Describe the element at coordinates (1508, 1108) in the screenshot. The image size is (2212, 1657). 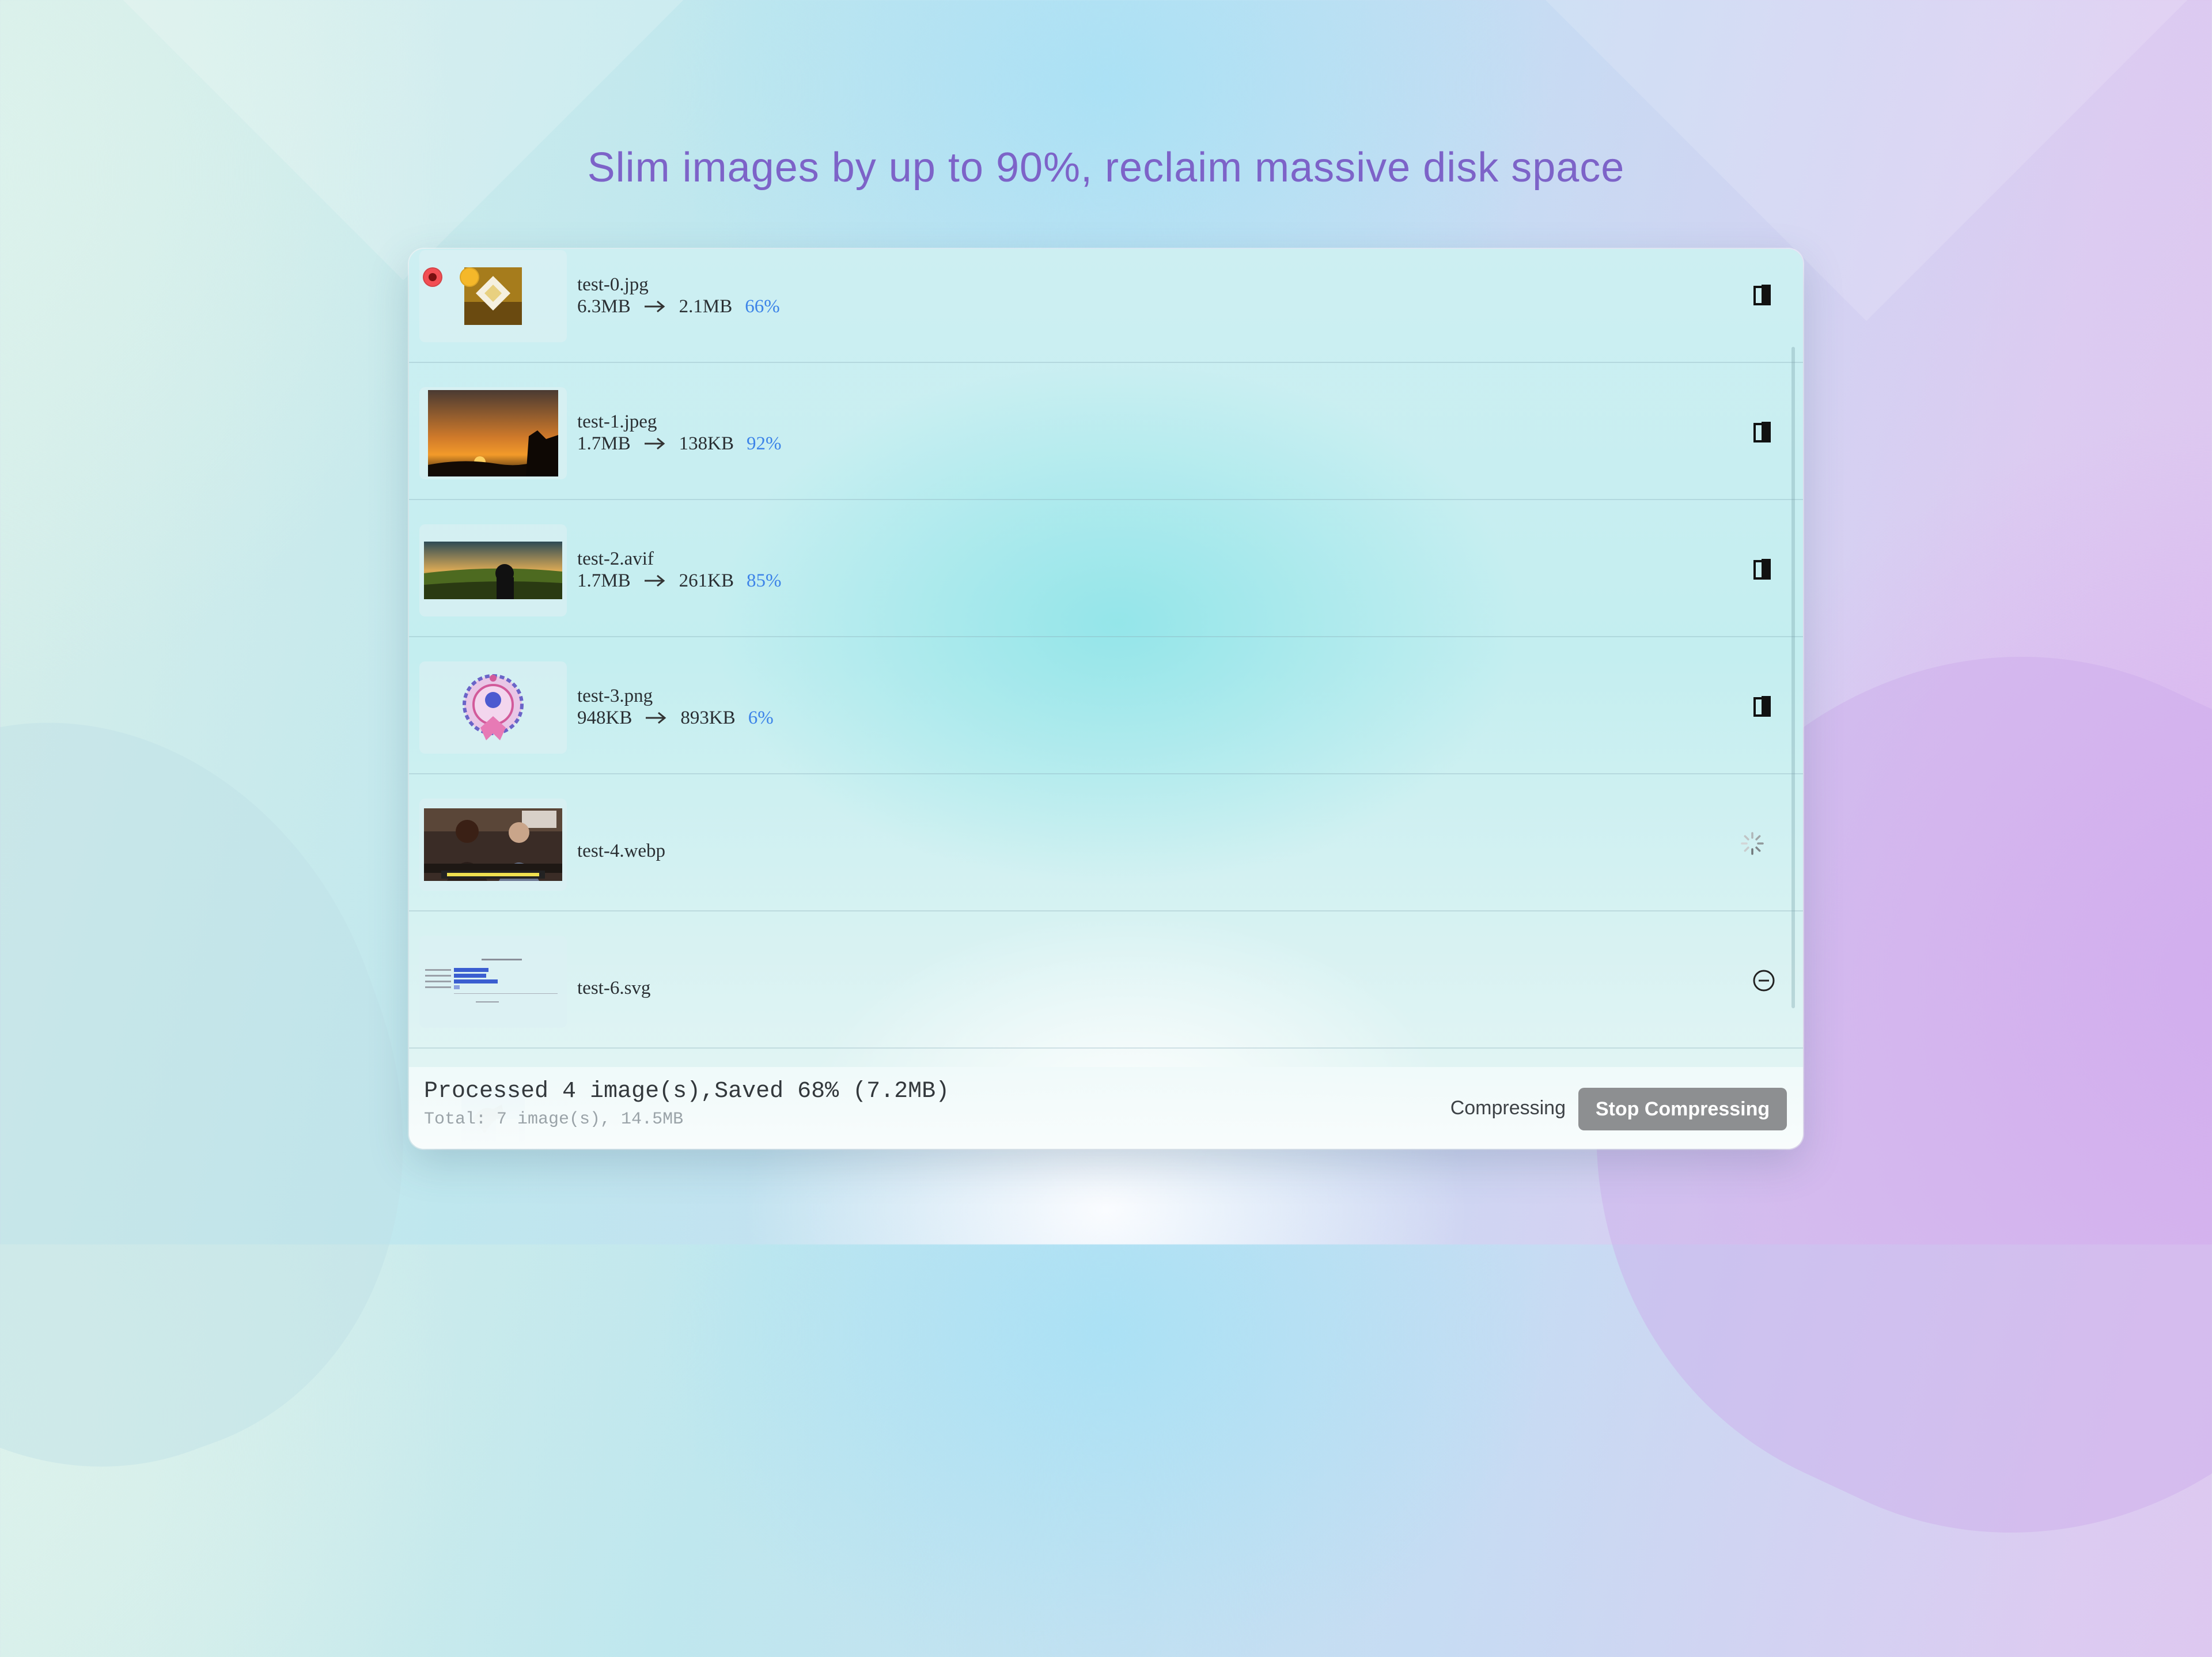
I see `compress-status: Compressing` at that location.